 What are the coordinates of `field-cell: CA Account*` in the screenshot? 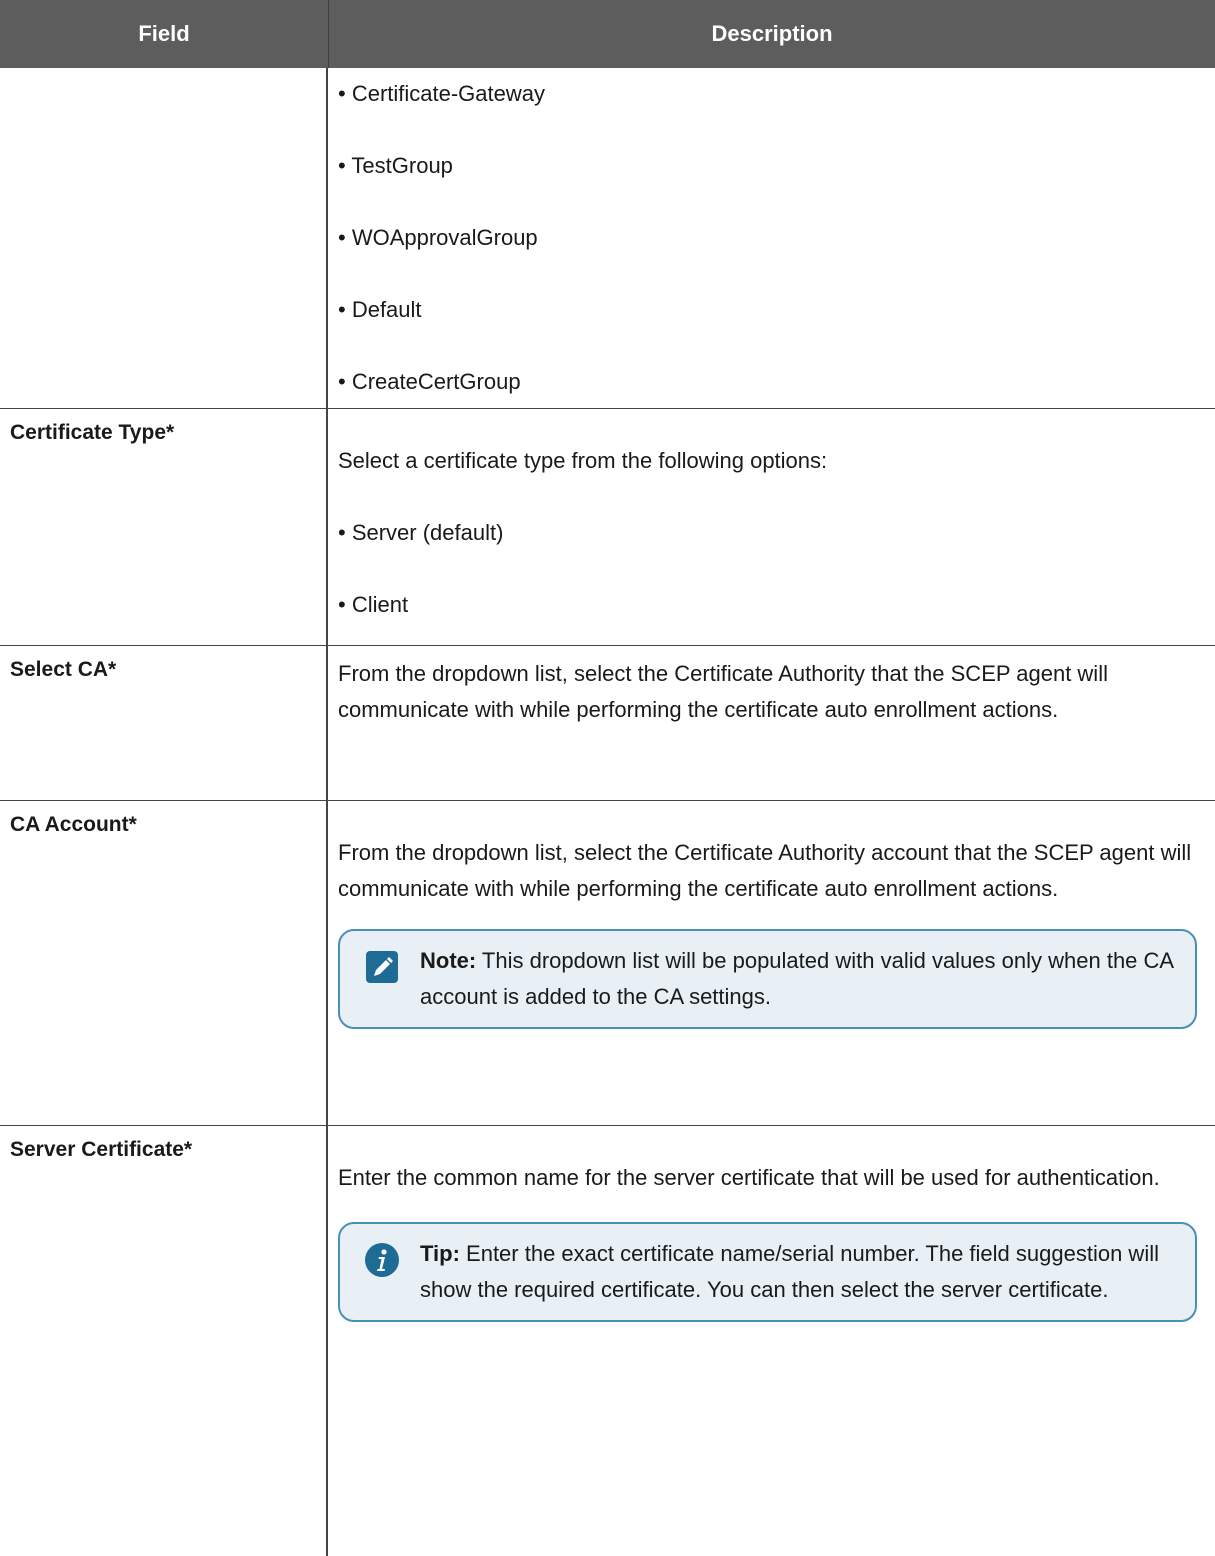 It's located at (164, 963).